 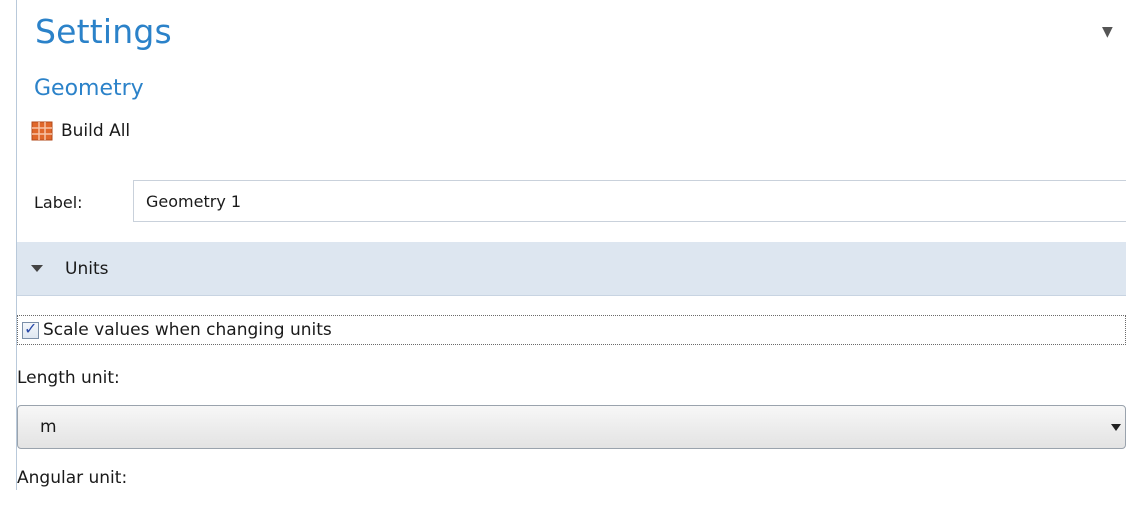 What do you see at coordinates (1107, 32) in the screenshot?
I see `panel-menu-icon: ▼` at bounding box center [1107, 32].